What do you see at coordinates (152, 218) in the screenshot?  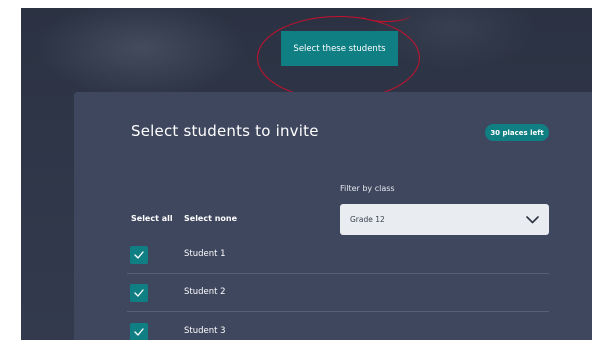 I see `select-all-link: Select all` at bounding box center [152, 218].